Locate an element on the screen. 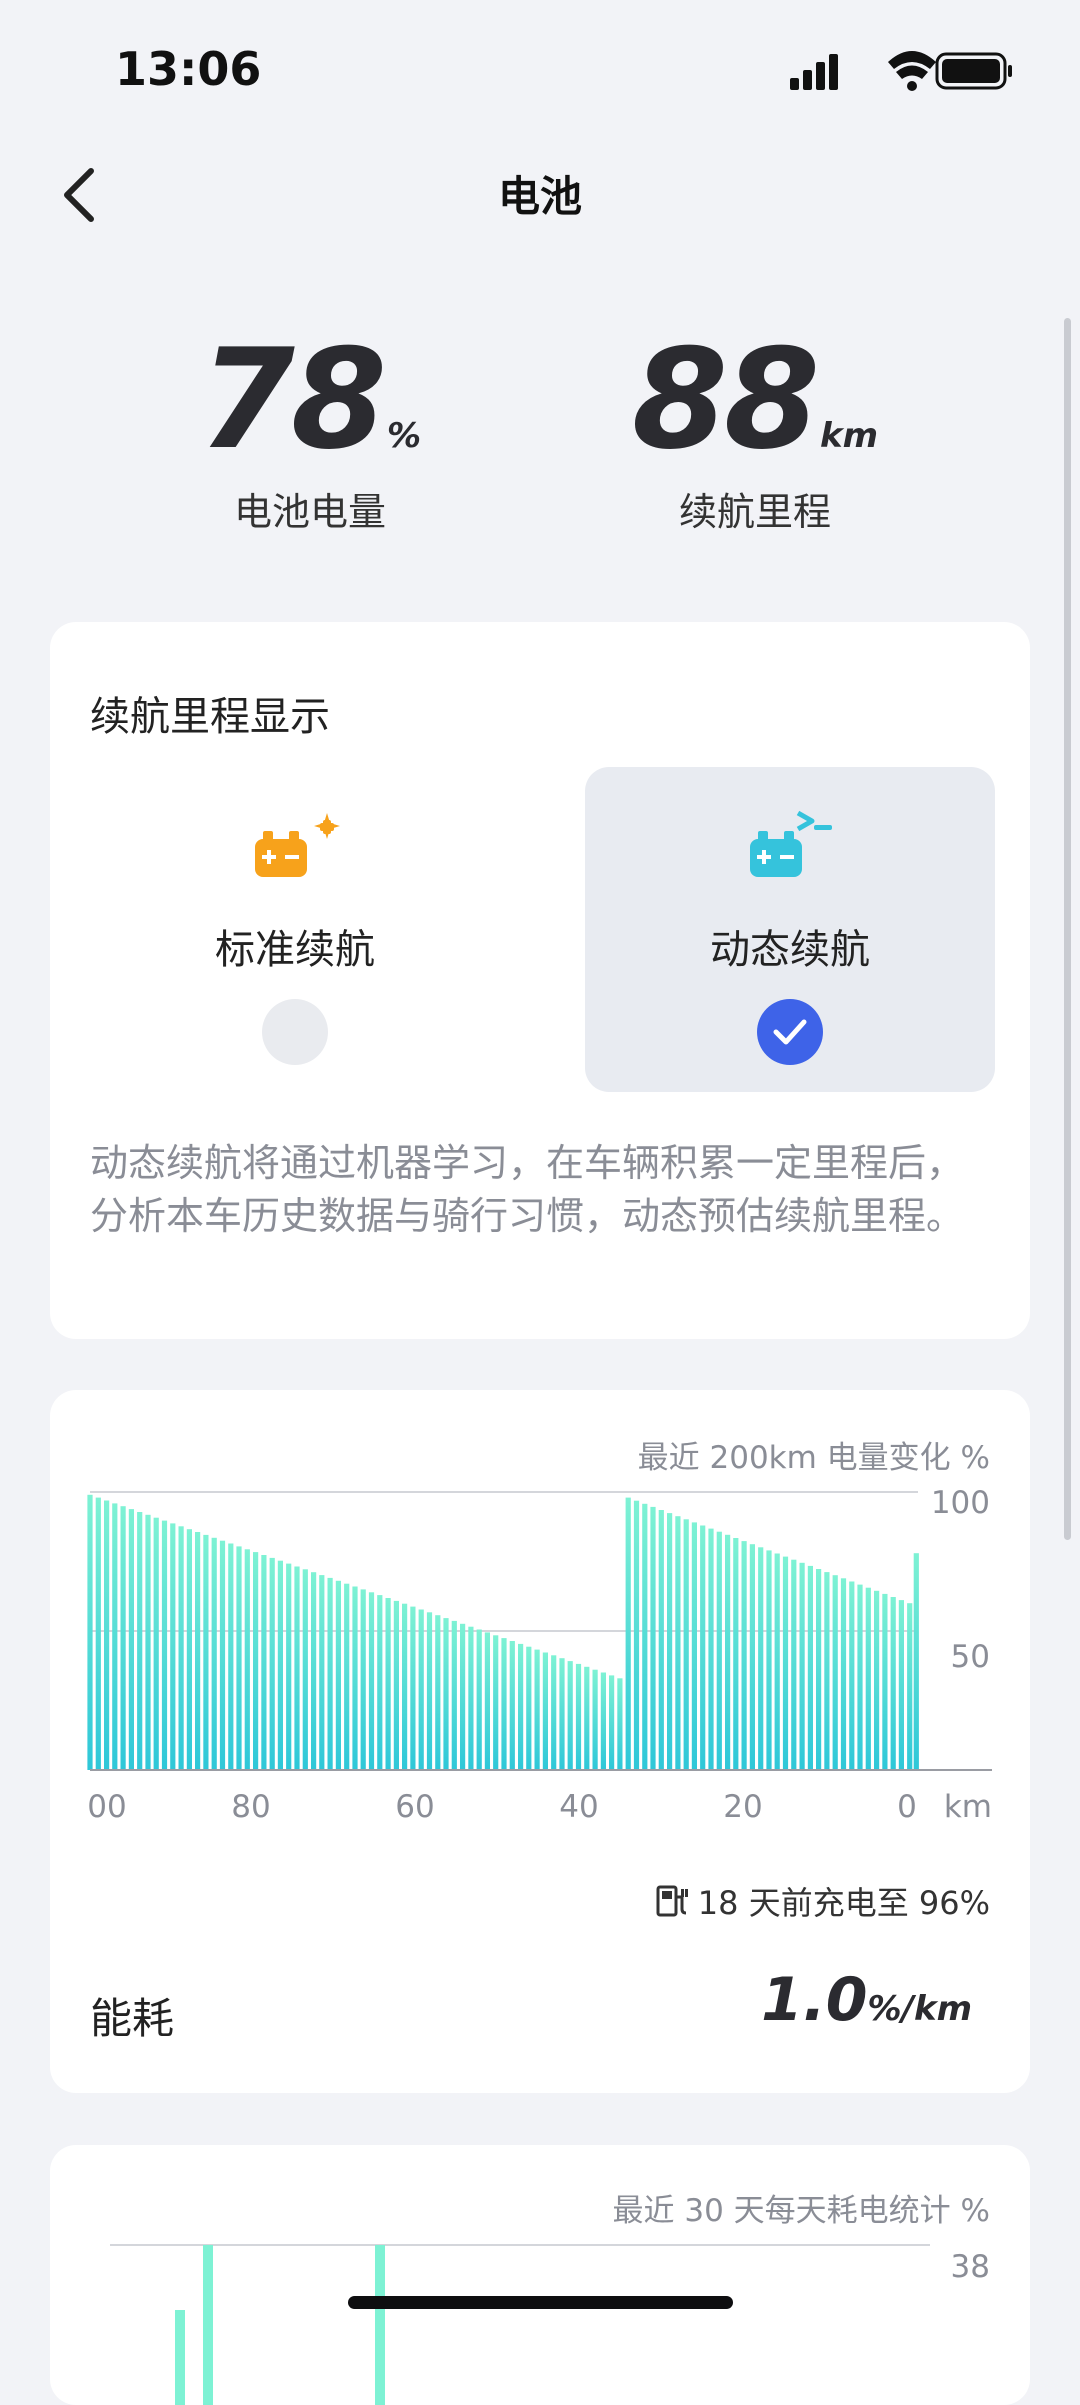  range-display-title: 续航里程显示 is located at coordinates (210, 717).